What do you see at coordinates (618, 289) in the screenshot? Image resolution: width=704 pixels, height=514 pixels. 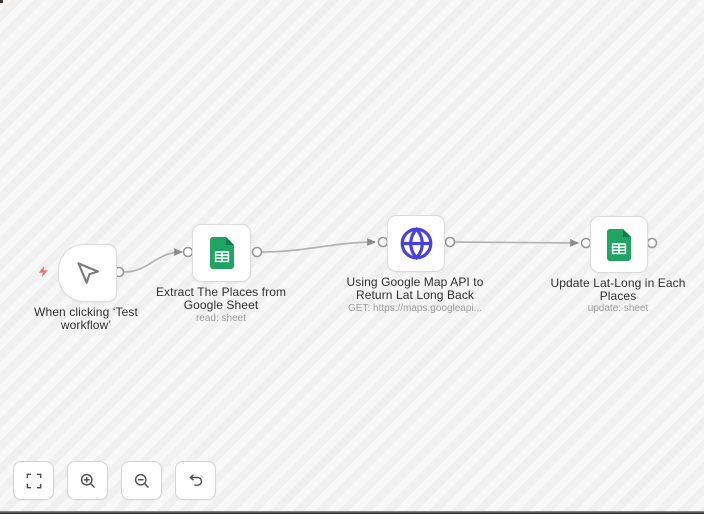 I see `node-label-google-sheets-update: Update Lat-Long in Each Places` at bounding box center [618, 289].